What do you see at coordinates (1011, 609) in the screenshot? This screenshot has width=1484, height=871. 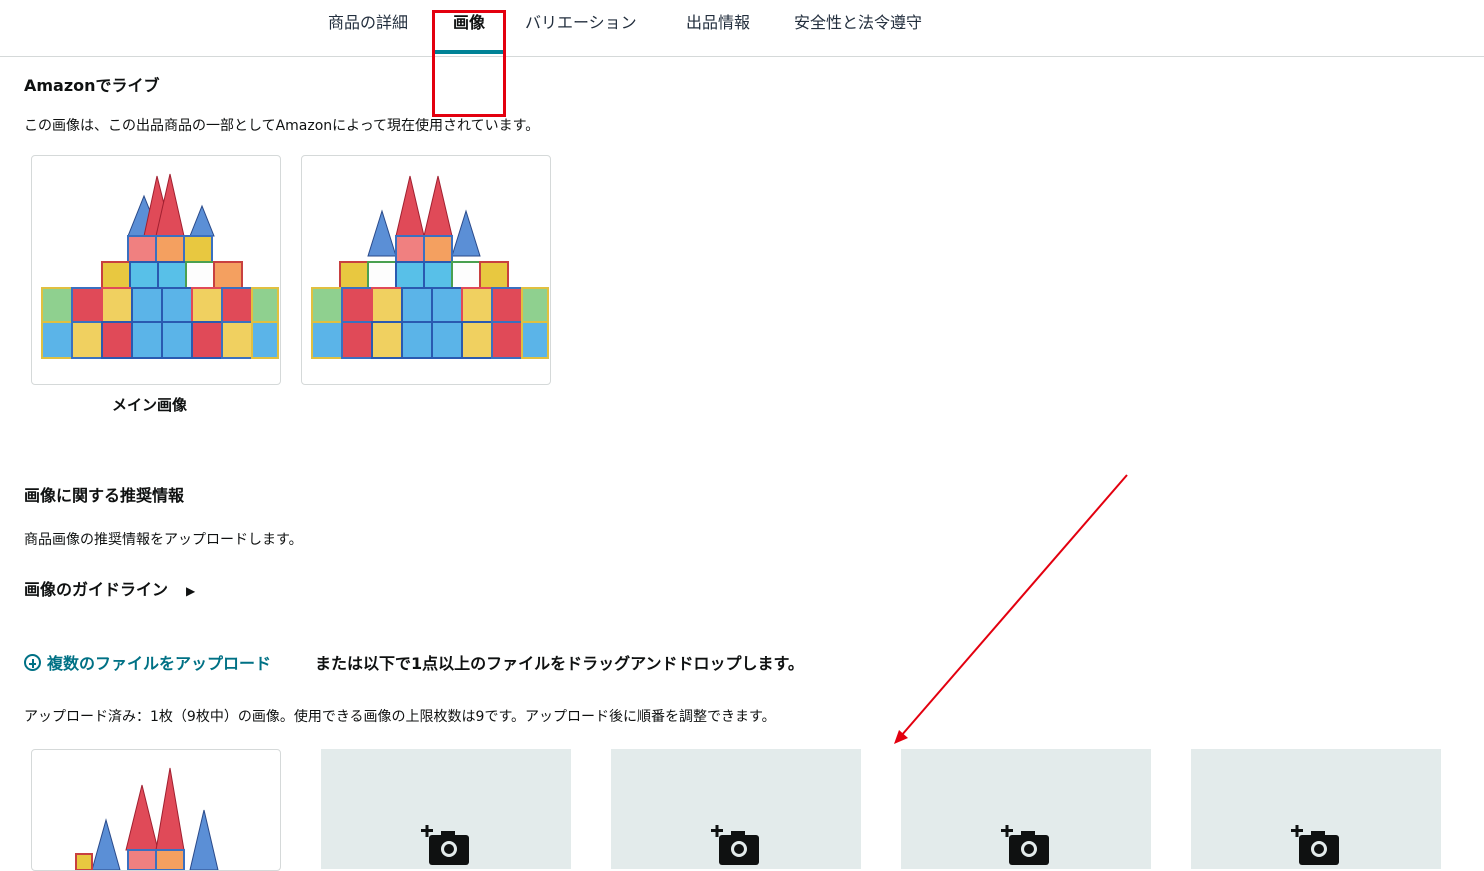 I see `annotation-arrow` at bounding box center [1011, 609].